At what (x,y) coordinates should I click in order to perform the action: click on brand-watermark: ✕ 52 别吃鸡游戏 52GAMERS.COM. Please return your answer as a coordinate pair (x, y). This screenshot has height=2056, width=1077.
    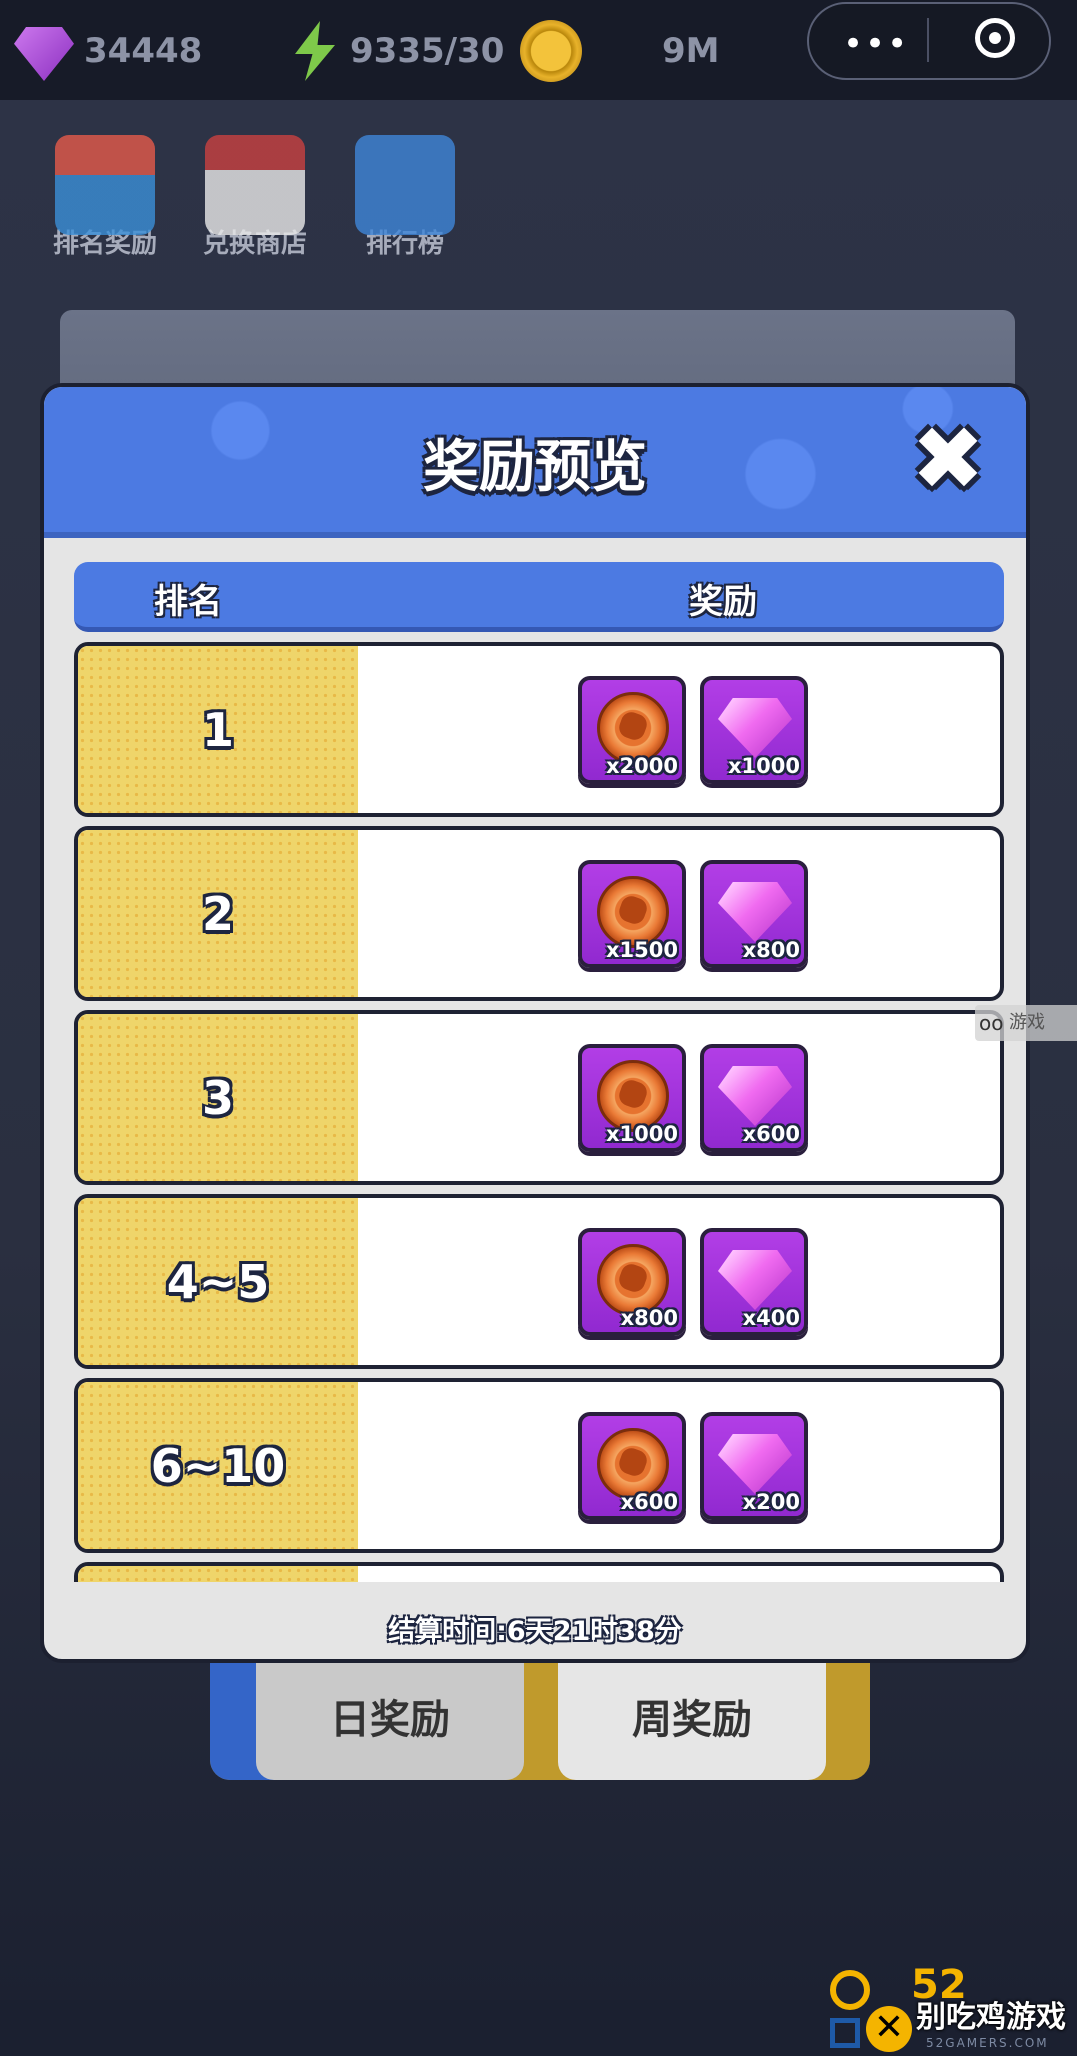
    Looking at the image, I should click on (951, 2009).